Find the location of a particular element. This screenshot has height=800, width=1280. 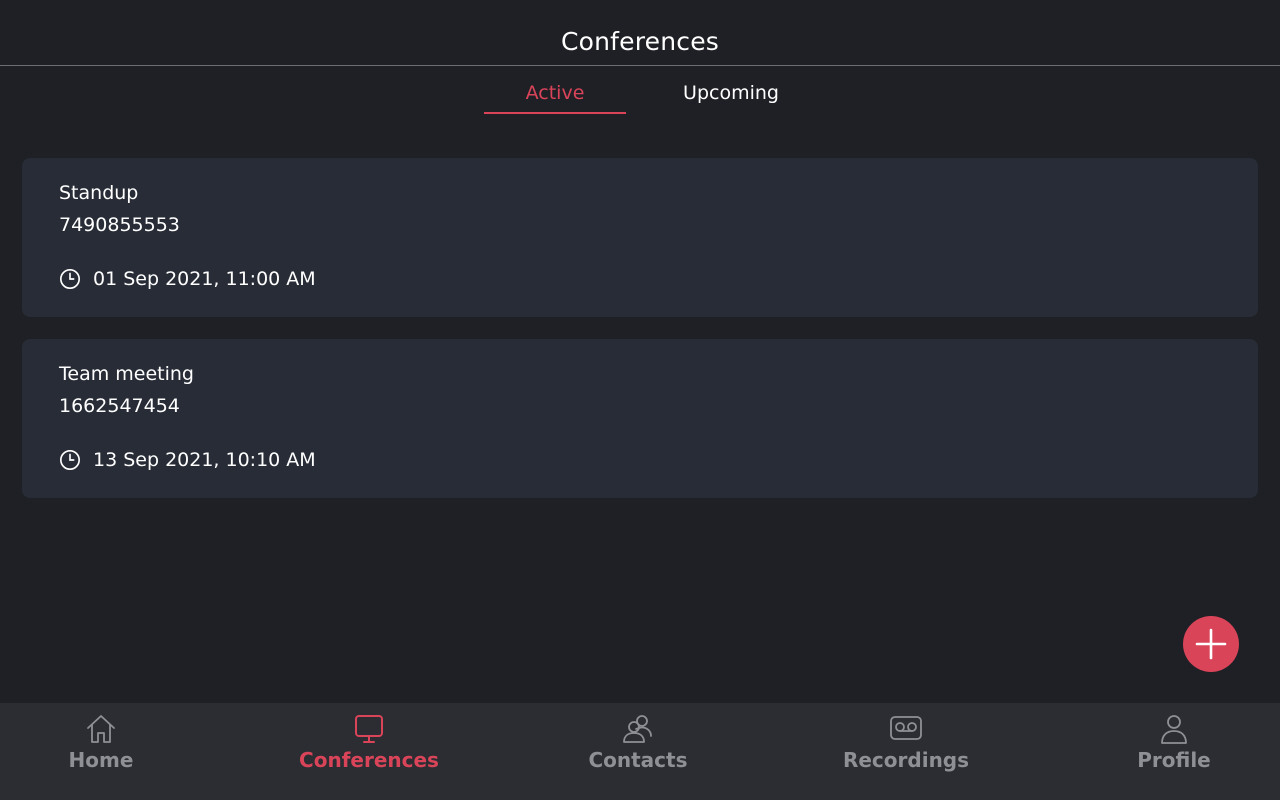

conference-datetime: 13 Sep 2021, 10:10 AM is located at coordinates (204, 460).